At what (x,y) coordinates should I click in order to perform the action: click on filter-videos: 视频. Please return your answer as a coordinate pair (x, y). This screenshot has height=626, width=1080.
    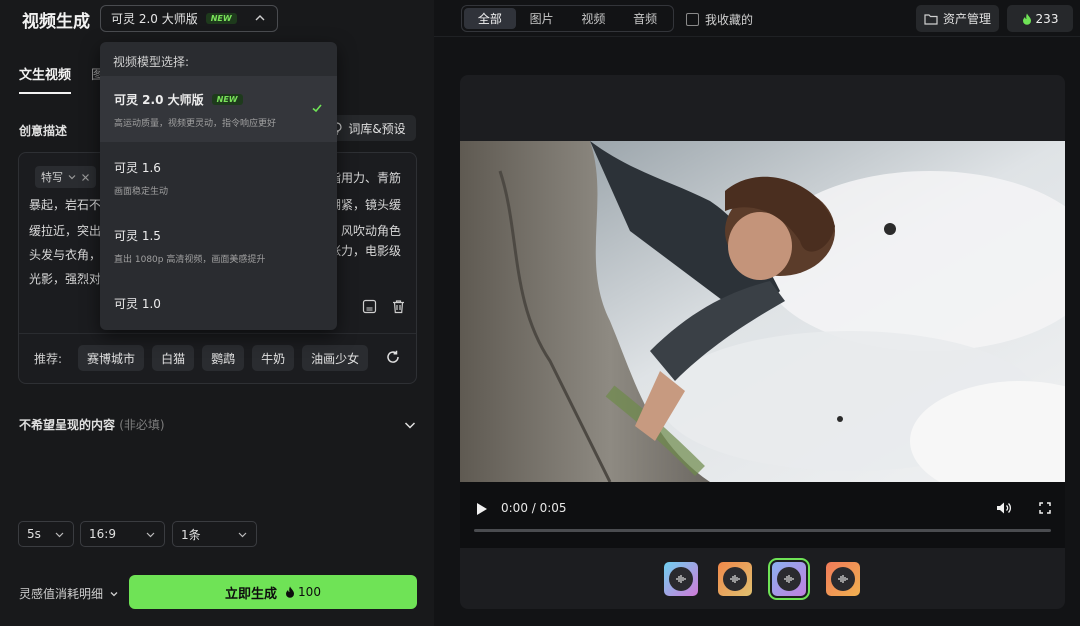
    Looking at the image, I should click on (594, 18).